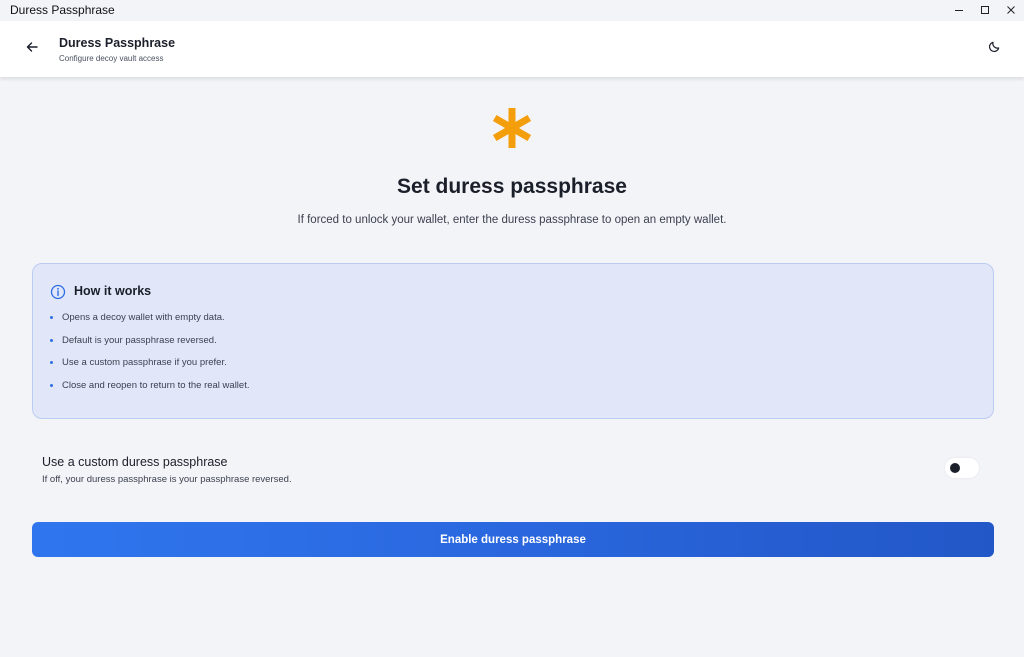 This screenshot has width=1024, height=657. I want to click on toggle-knob, so click(955, 468).